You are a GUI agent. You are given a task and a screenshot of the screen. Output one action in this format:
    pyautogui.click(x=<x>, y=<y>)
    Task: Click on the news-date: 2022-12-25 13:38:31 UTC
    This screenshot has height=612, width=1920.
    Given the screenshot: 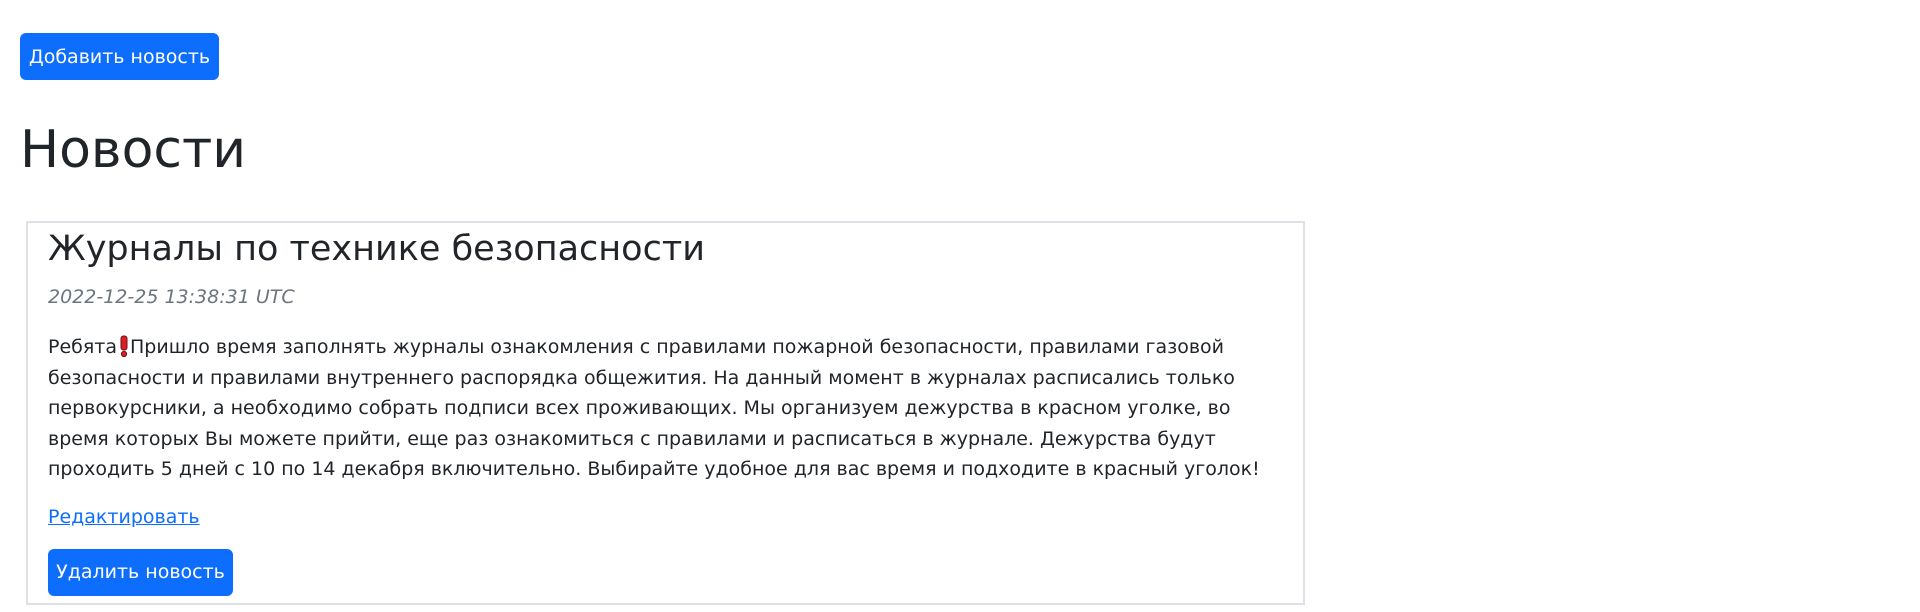 What is the action you would take?
    pyautogui.click(x=171, y=297)
    